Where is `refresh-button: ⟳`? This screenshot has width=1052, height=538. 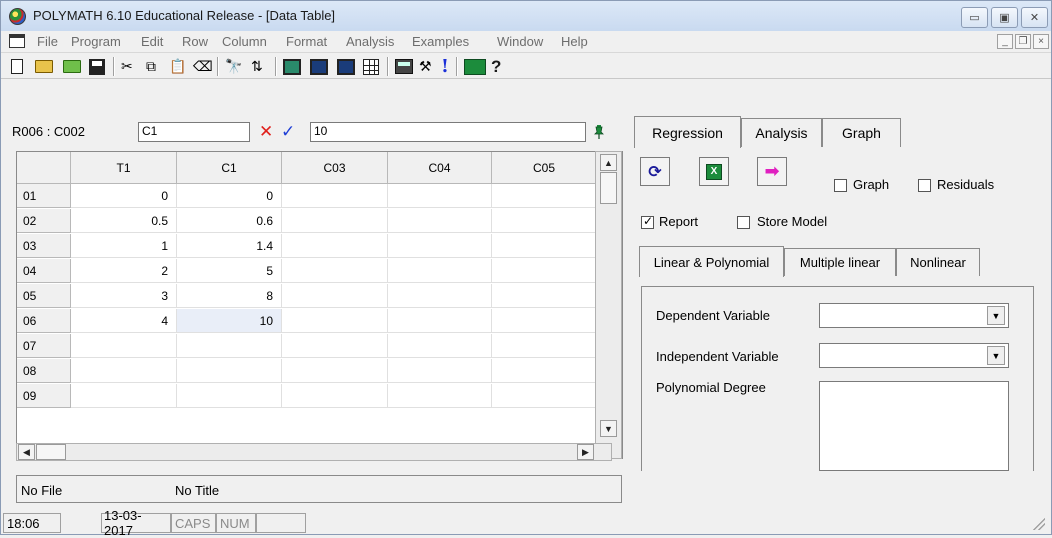 refresh-button: ⟳ is located at coordinates (655, 171).